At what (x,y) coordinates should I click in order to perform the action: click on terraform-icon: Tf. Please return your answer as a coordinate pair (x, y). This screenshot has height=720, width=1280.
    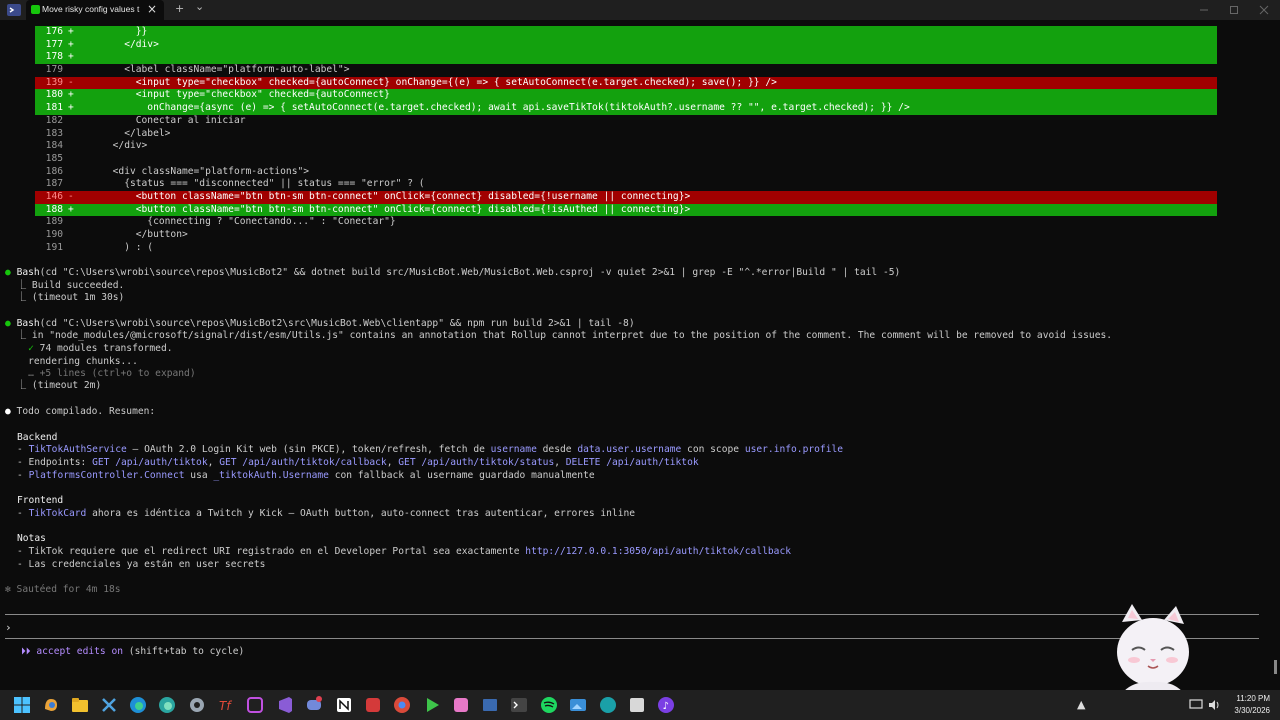
    Looking at the image, I should click on (226, 705).